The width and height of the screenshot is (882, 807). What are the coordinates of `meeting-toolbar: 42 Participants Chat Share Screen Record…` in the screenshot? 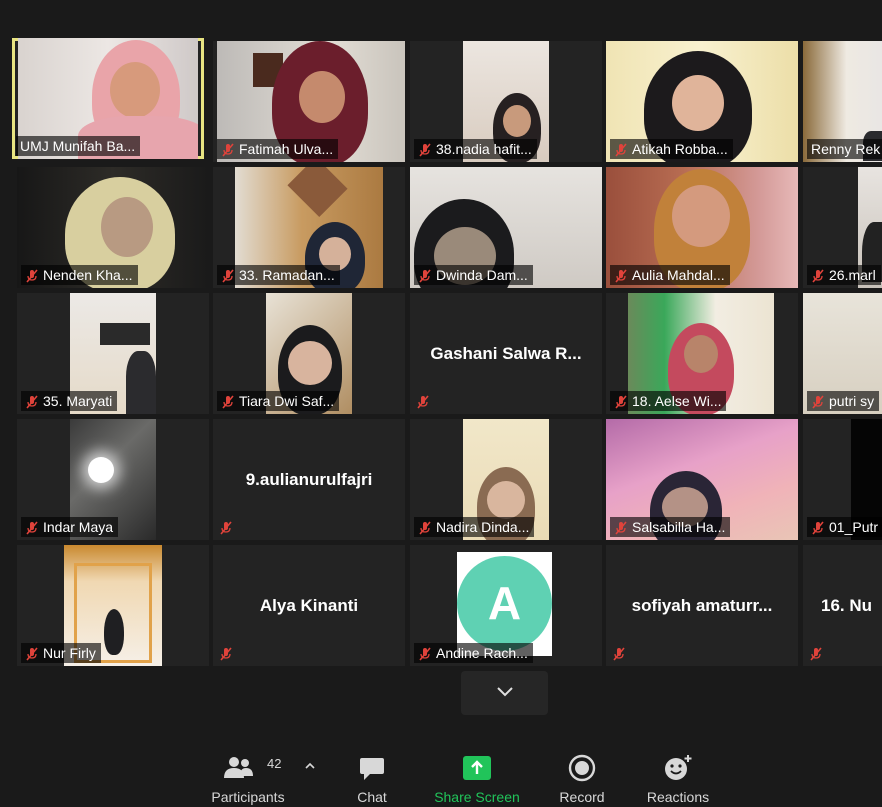 It's located at (441, 773).